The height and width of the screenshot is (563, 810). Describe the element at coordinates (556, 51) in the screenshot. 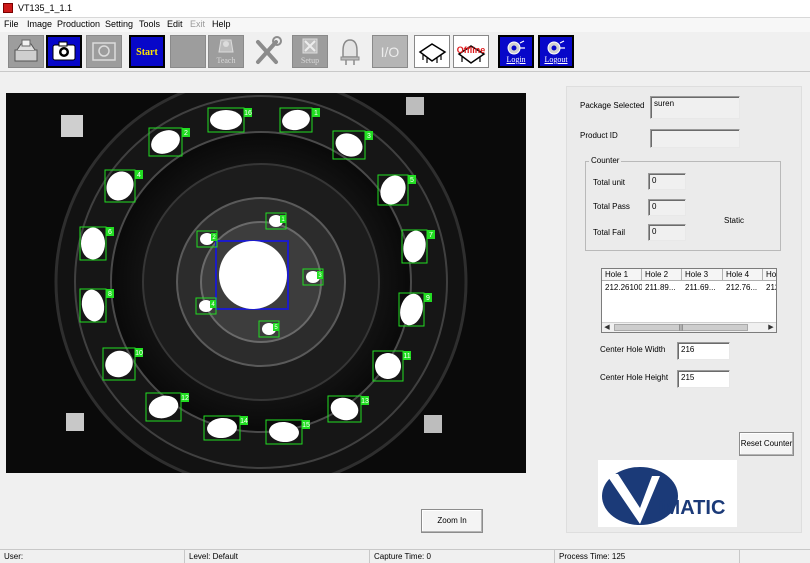

I see `logout-button: Logout` at that location.